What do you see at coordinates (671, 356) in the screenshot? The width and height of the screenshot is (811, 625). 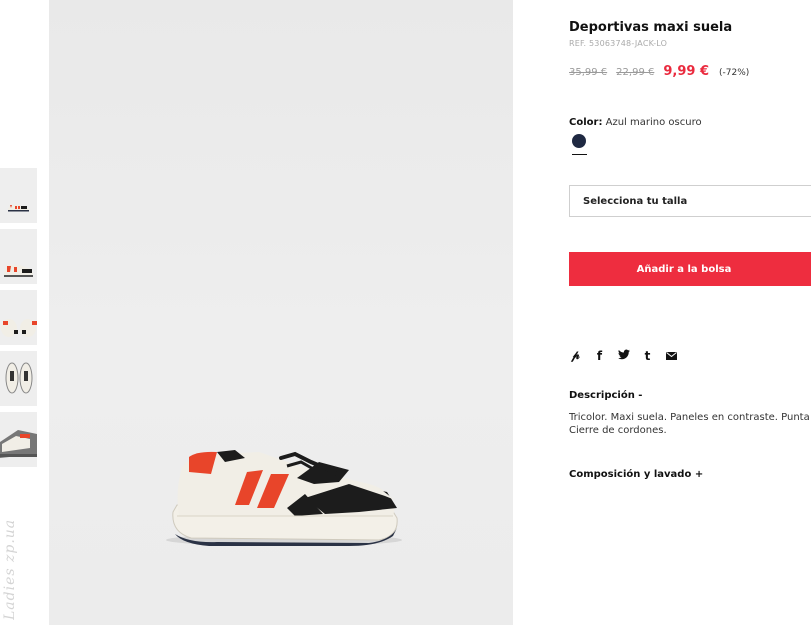 I see `email-icon` at bounding box center [671, 356].